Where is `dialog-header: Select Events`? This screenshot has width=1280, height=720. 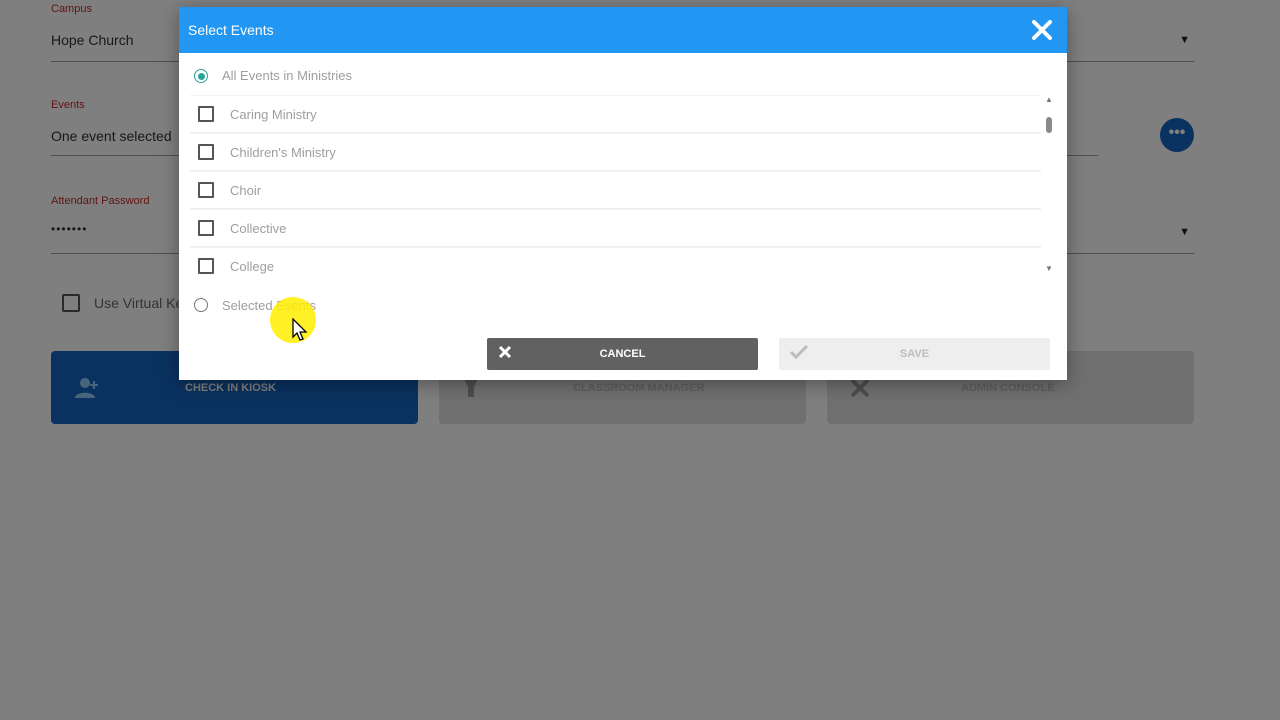 dialog-header: Select Events is located at coordinates (623, 30).